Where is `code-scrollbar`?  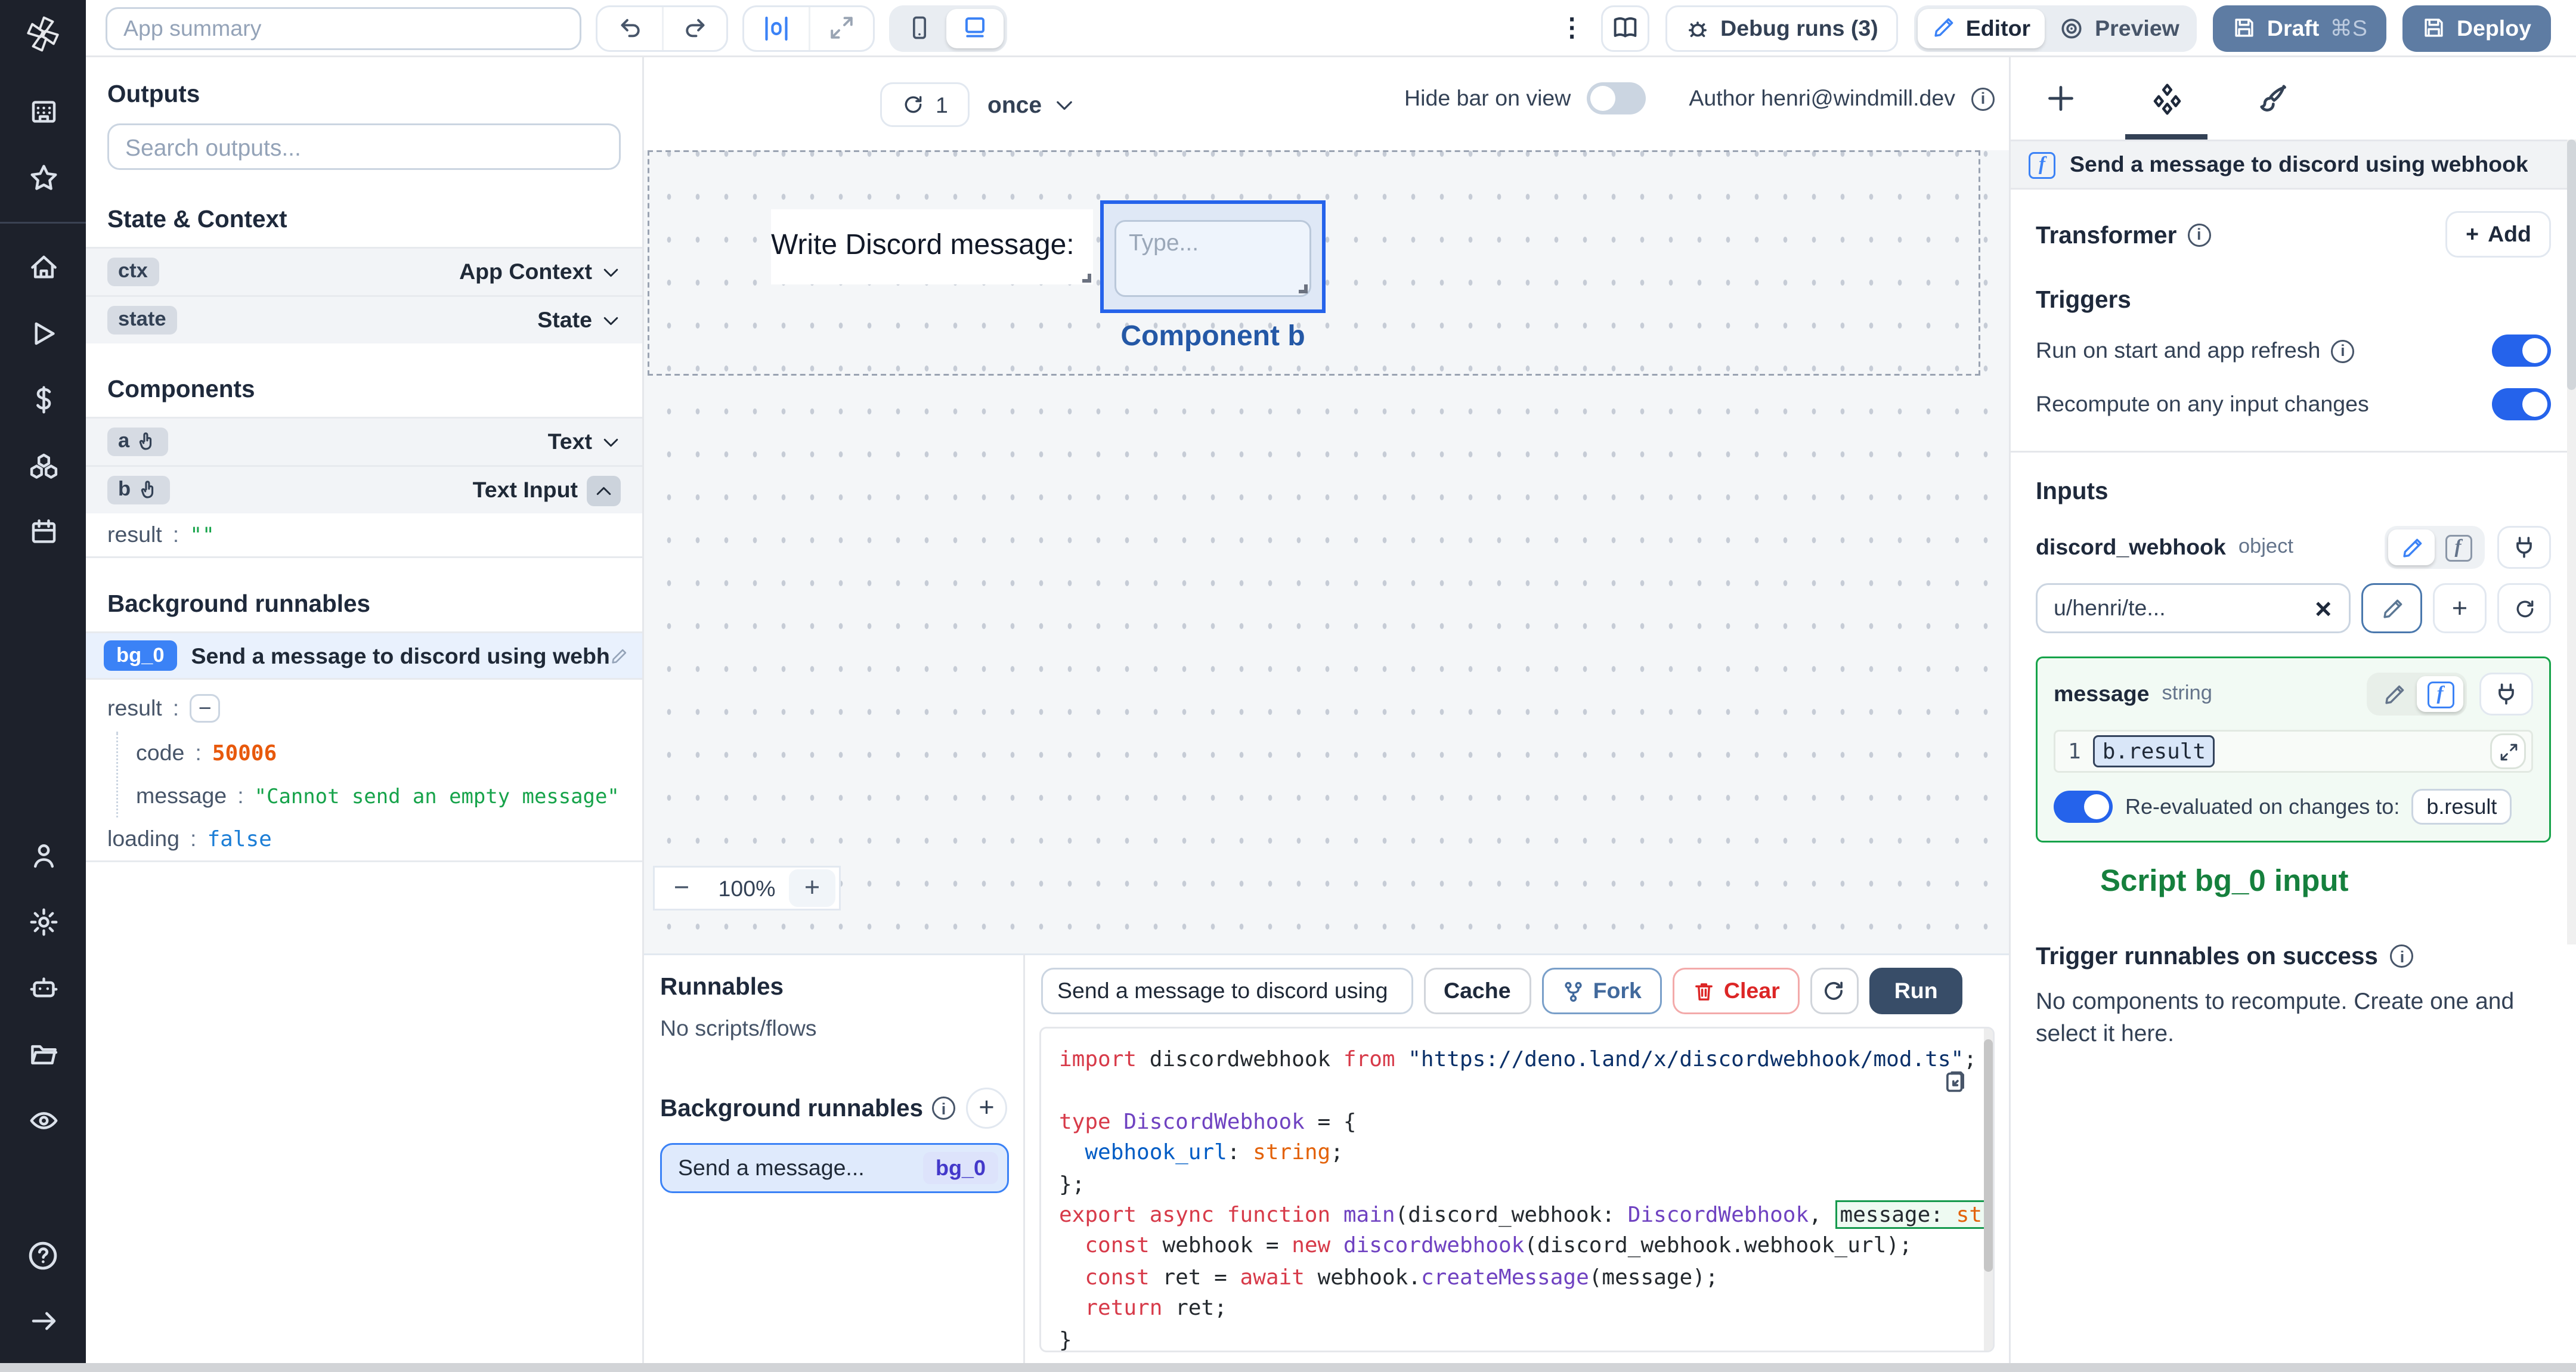 code-scrollbar is located at coordinates (1989, 1190).